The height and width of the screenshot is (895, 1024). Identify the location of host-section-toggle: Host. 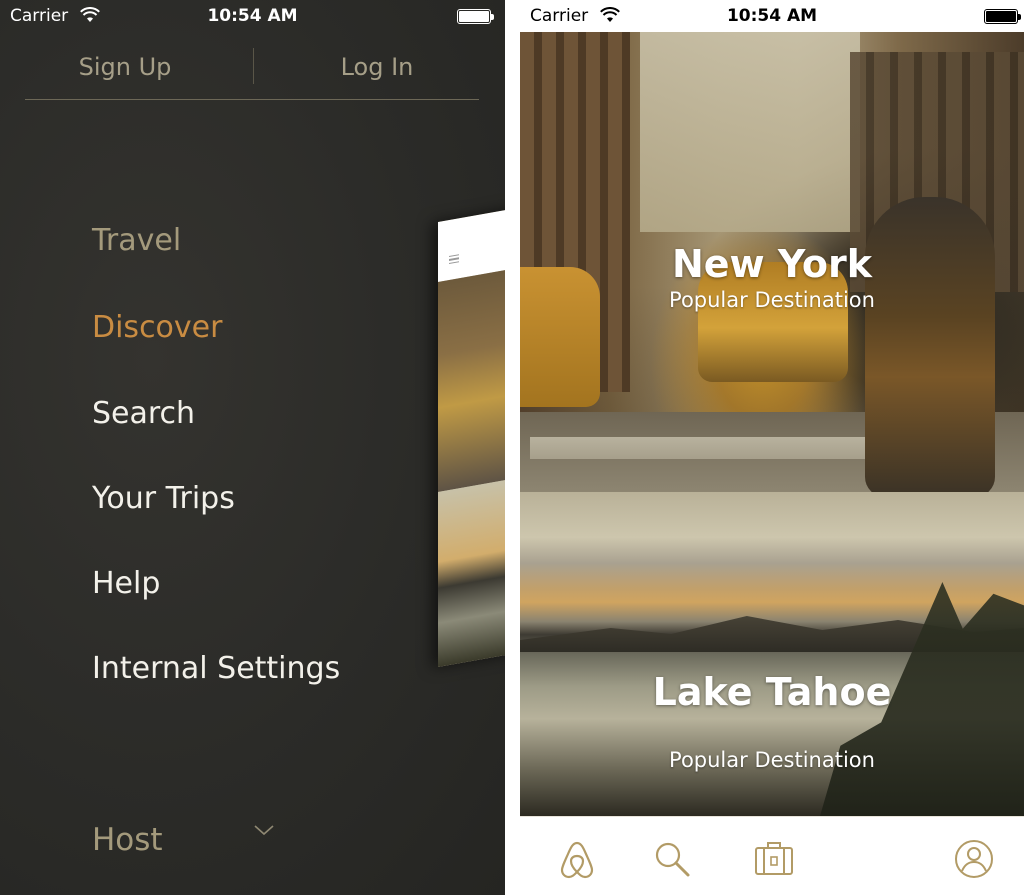
(127, 840).